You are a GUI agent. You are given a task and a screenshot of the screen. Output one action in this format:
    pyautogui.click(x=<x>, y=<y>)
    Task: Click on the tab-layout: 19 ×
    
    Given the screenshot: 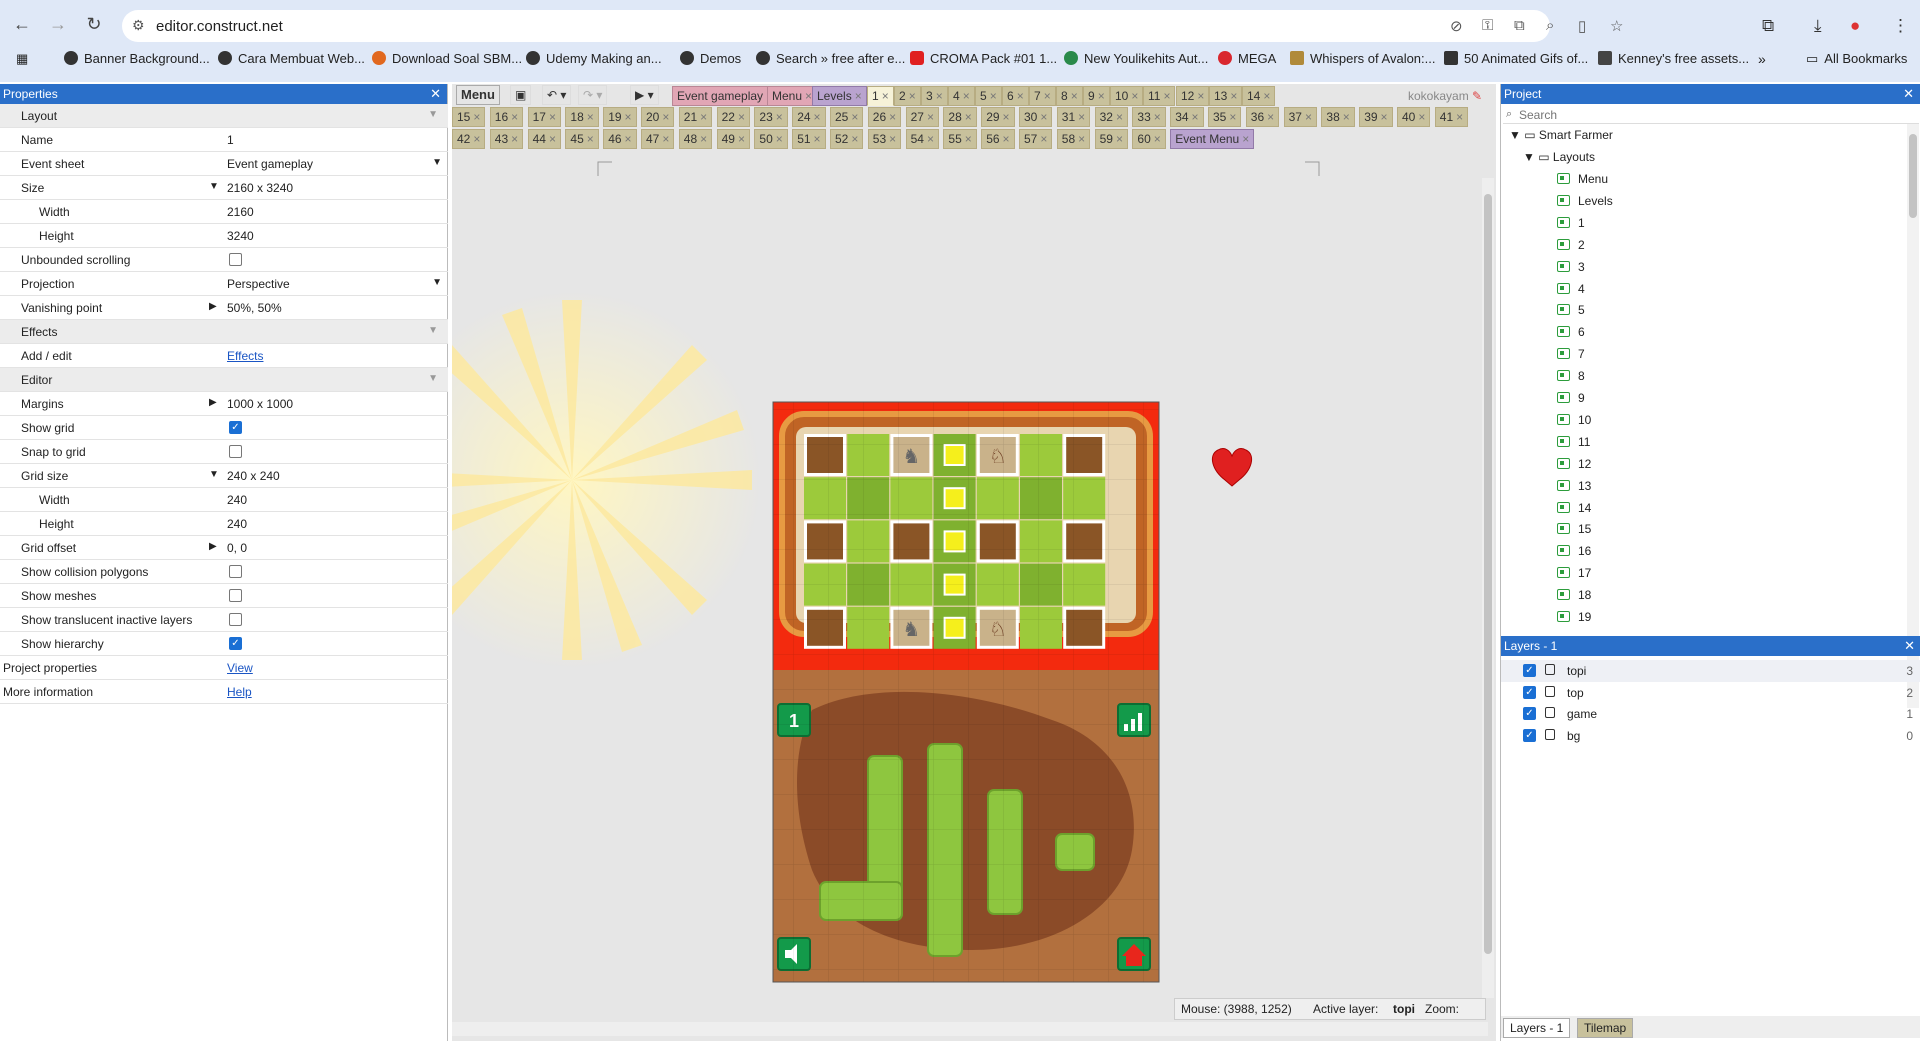 What is the action you would take?
    pyautogui.click(x=620, y=117)
    